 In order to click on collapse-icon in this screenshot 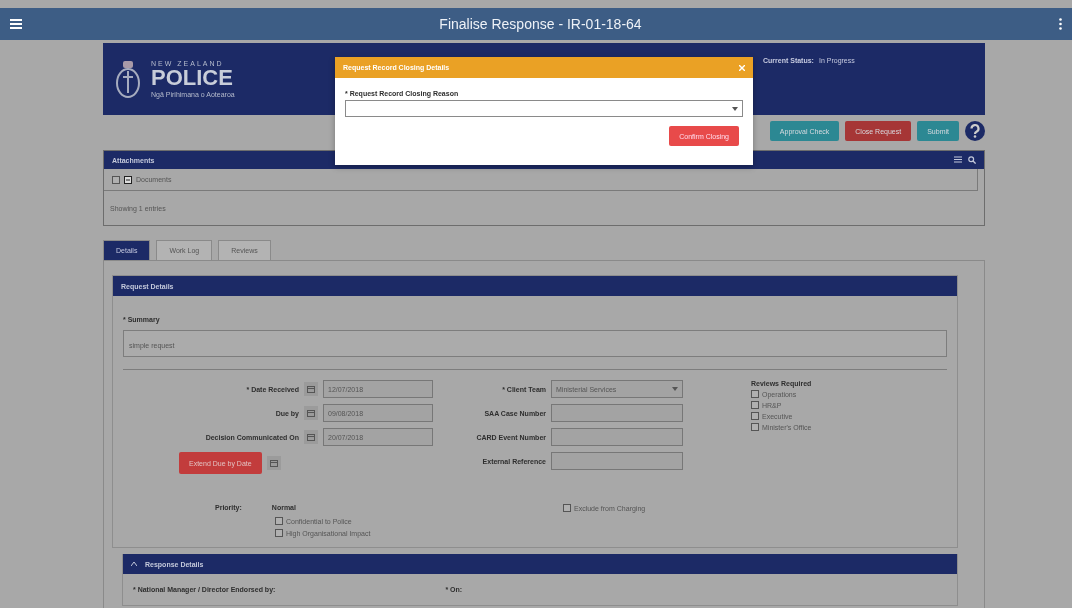, I will do `click(128, 179)`.